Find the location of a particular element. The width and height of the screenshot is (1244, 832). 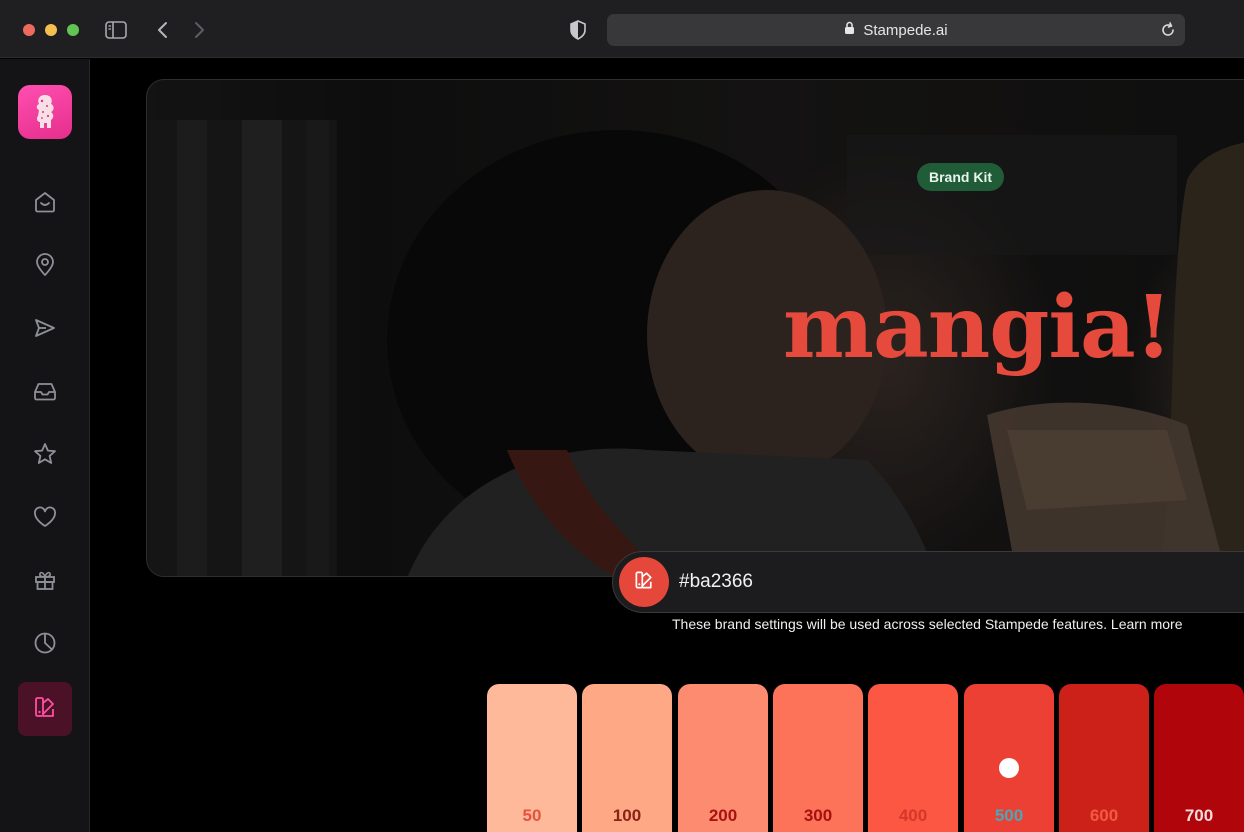

browser-titlebar: Stampede.ai is located at coordinates (622, 29).